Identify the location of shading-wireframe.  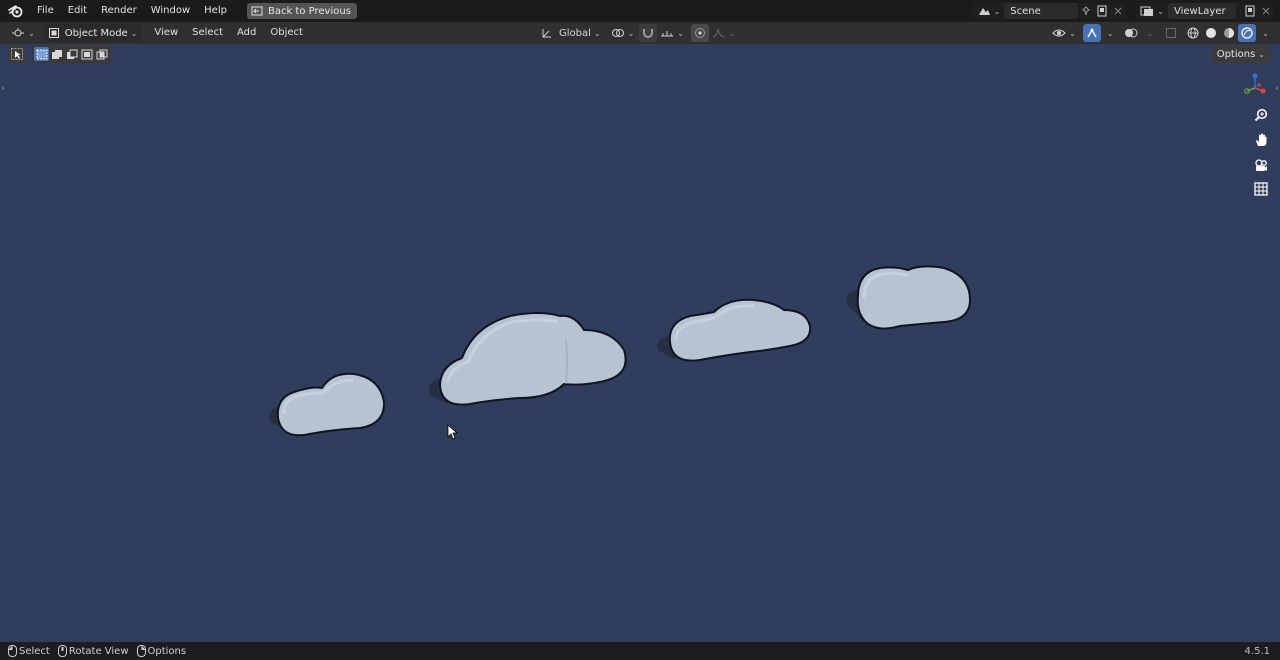
(1193, 33).